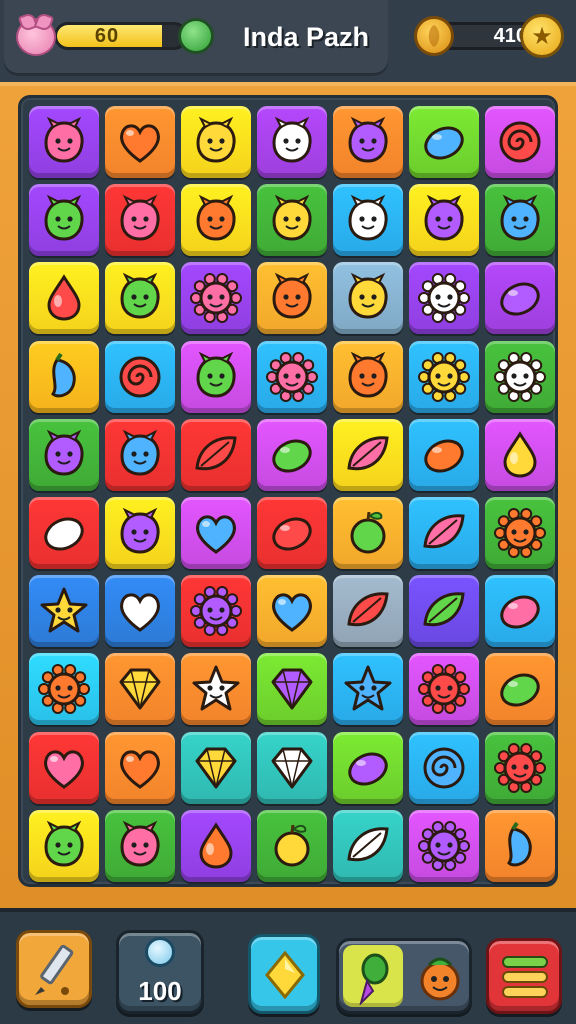 This screenshot has width=576, height=1024. I want to click on star-icon: ★, so click(542, 36).